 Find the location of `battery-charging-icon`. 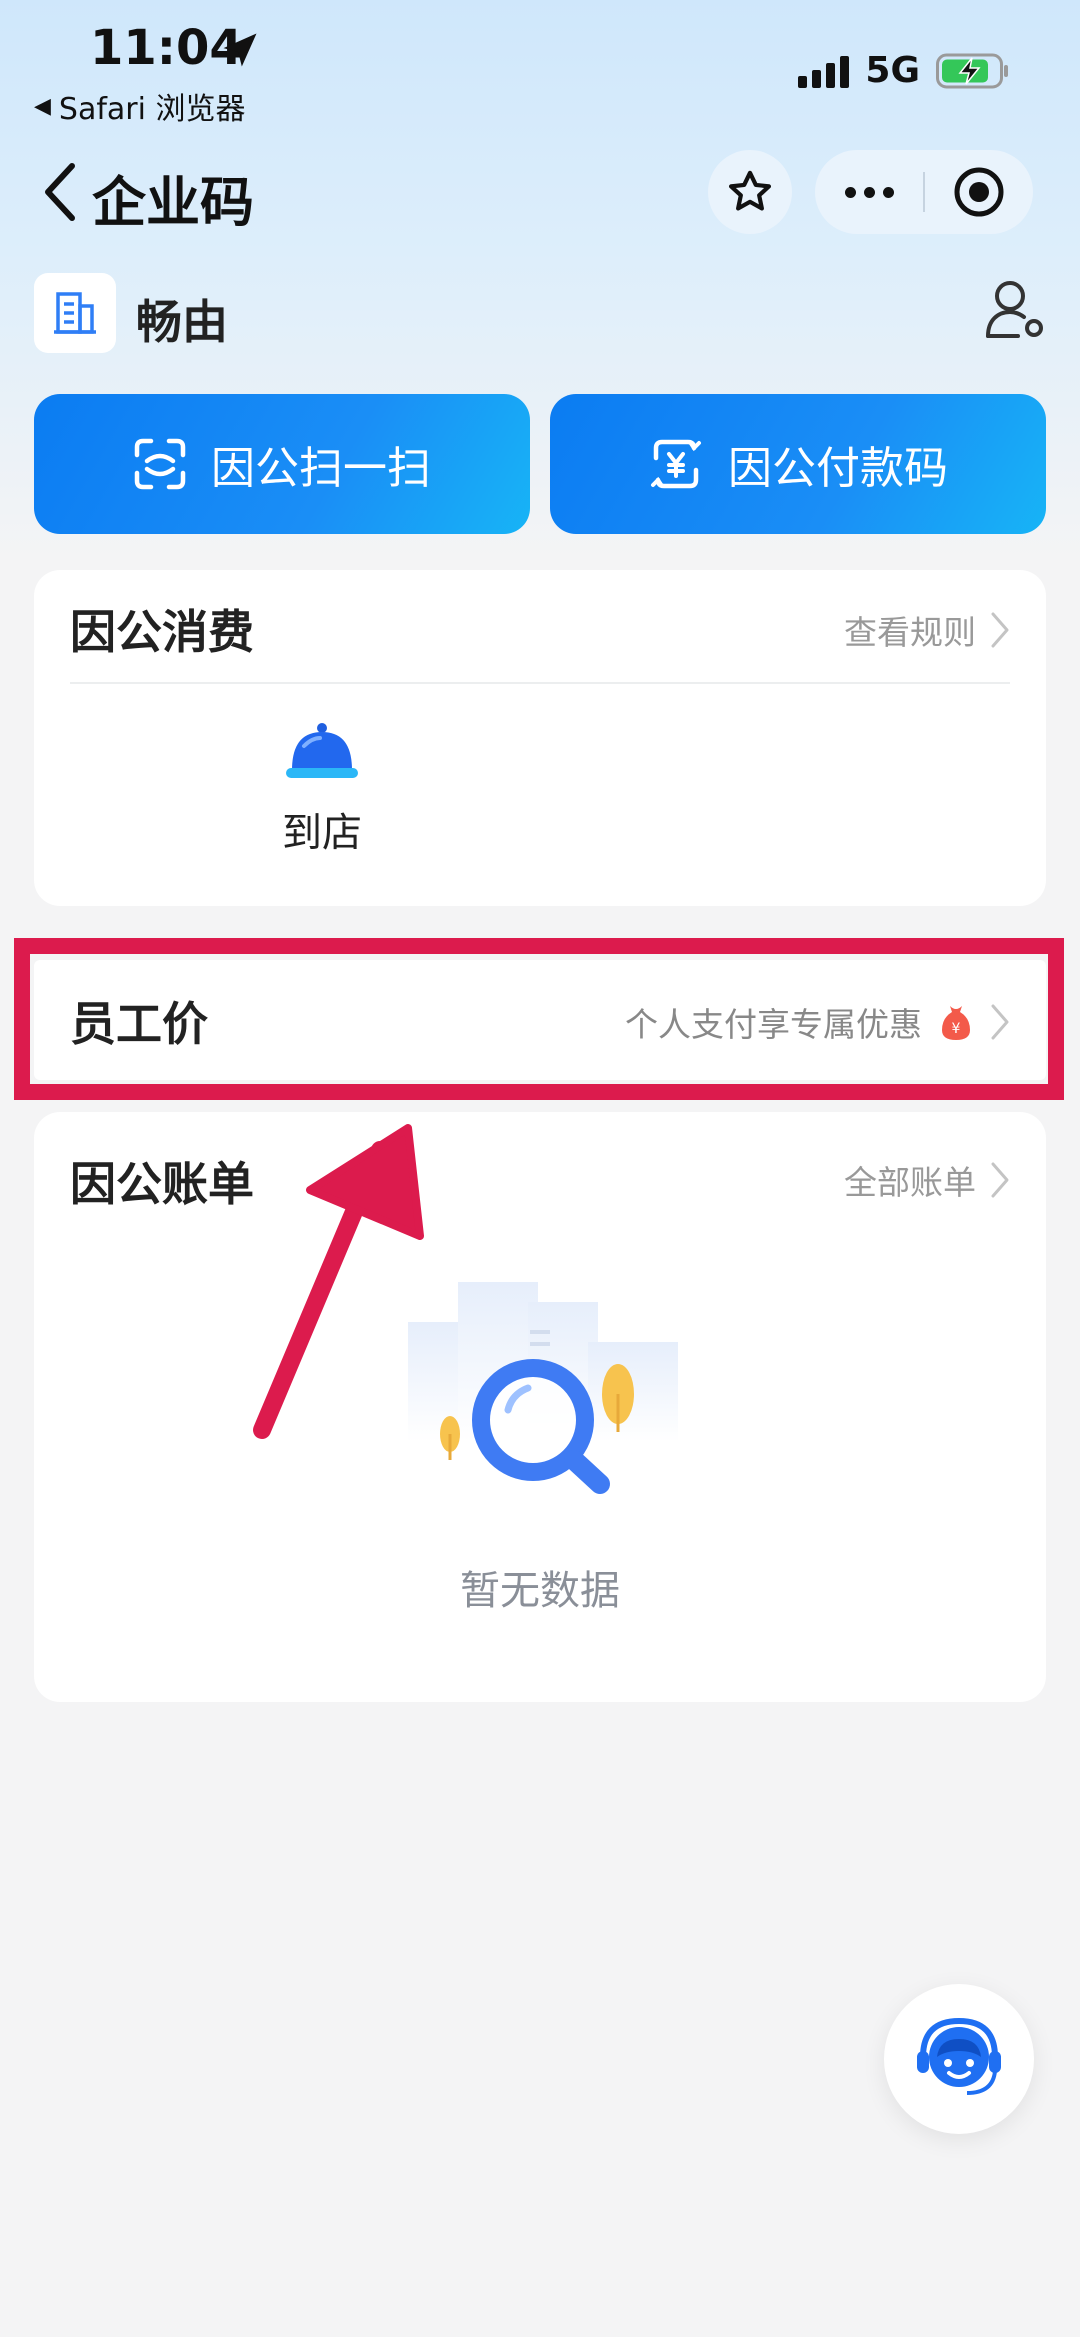

battery-charging-icon is located at coordinates (972, 70).